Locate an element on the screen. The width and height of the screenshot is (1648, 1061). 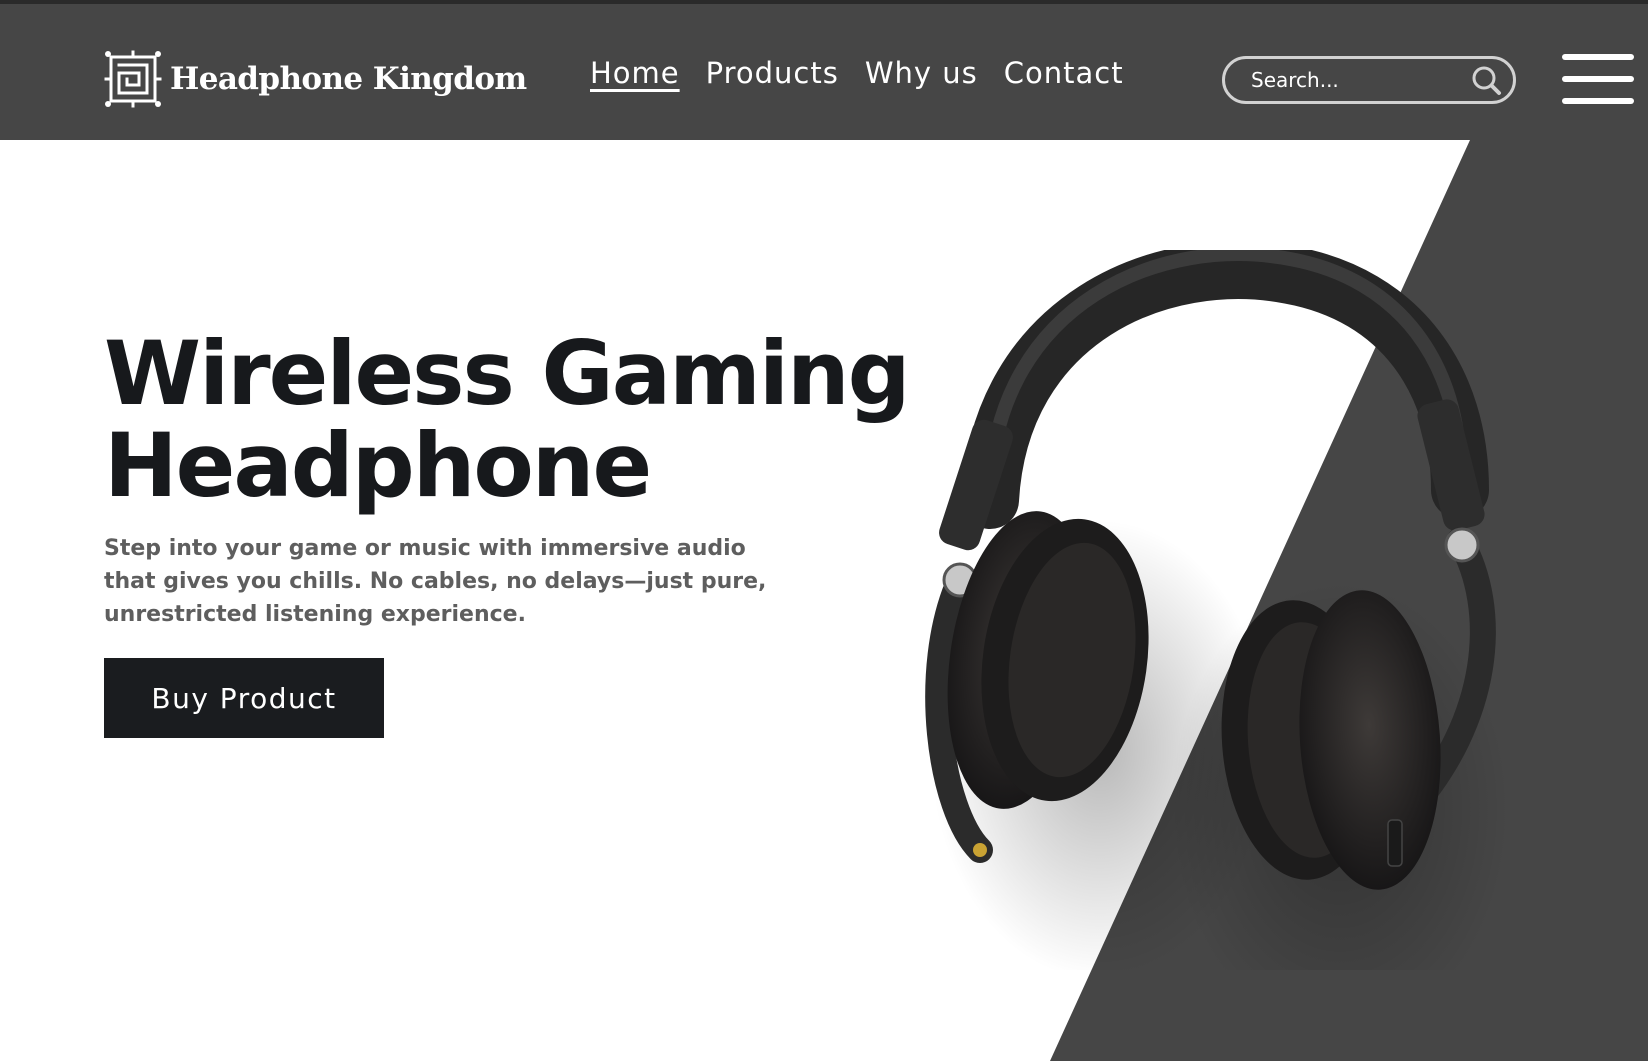
hero-title: Wireless Gaming Headphone is located at coordinates (514, 420).